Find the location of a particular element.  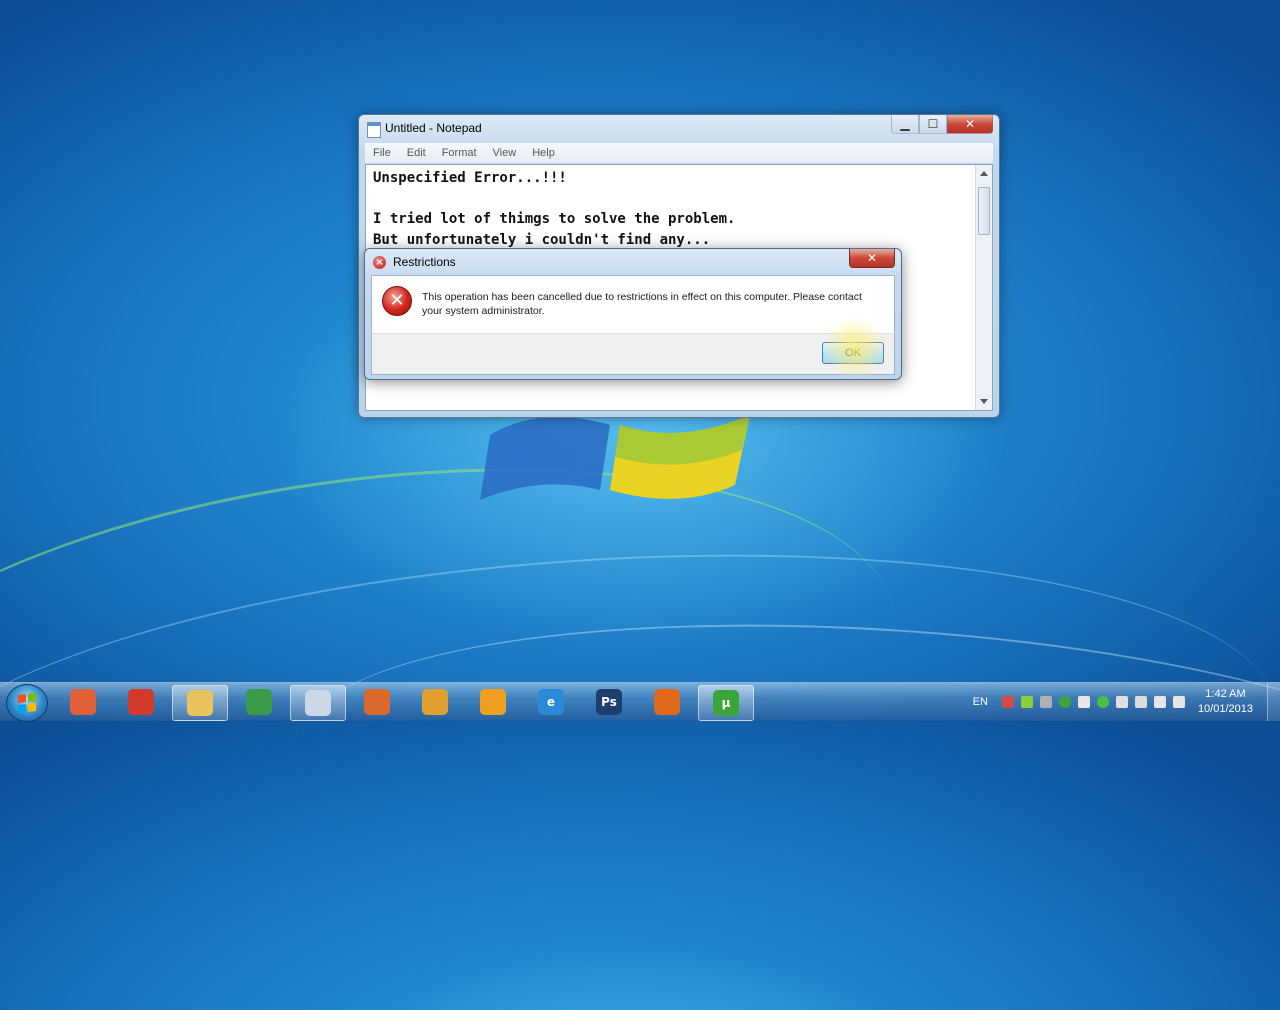

scroll-thumb is located at coordinates (984, 211).